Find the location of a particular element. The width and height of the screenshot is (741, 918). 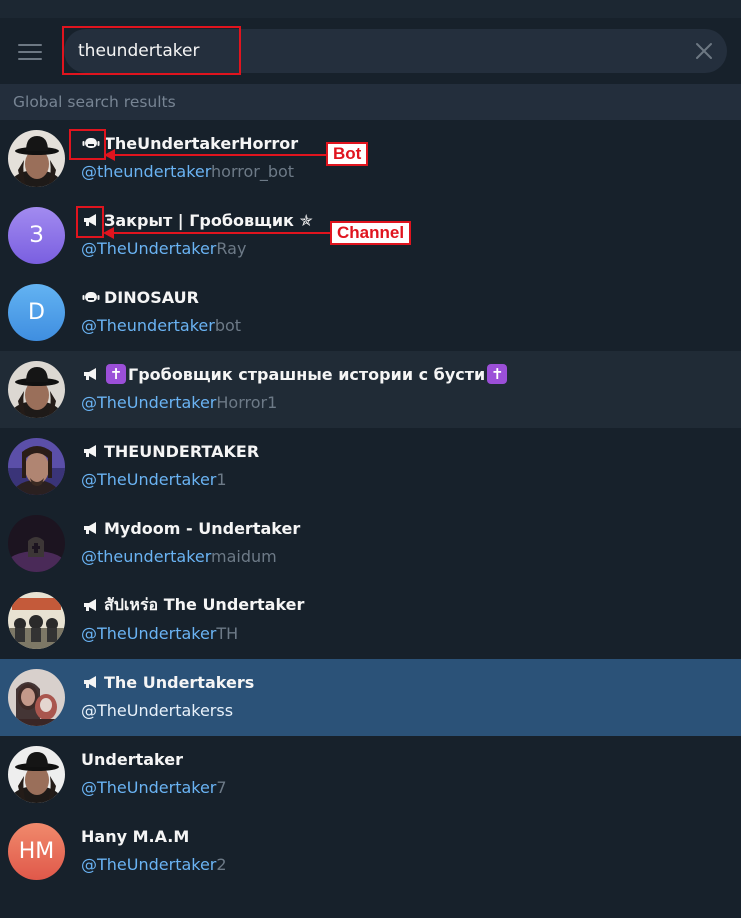

avatar: HM is located at coordinates (36, 851).